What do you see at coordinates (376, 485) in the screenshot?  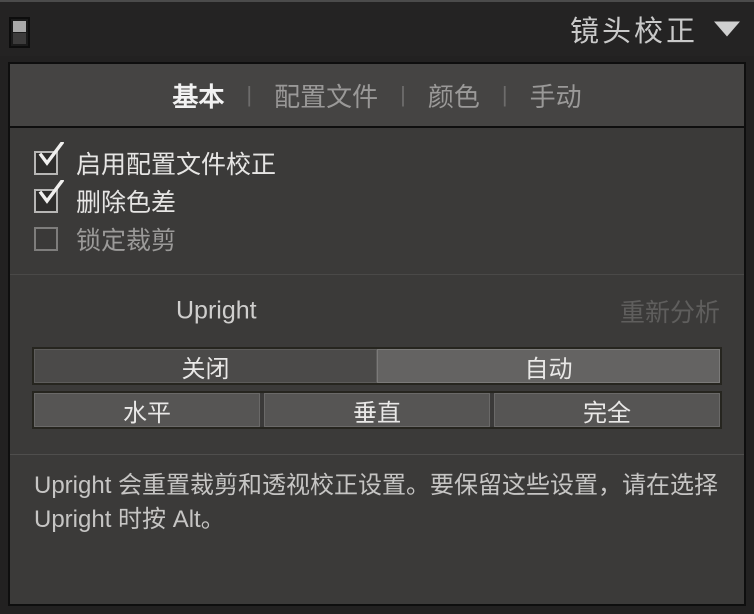 I see `description-line-1: Upright 会重置裁剪和透视校正设置。要保留这些设置，请在选择` at bounding box center [376, 485].